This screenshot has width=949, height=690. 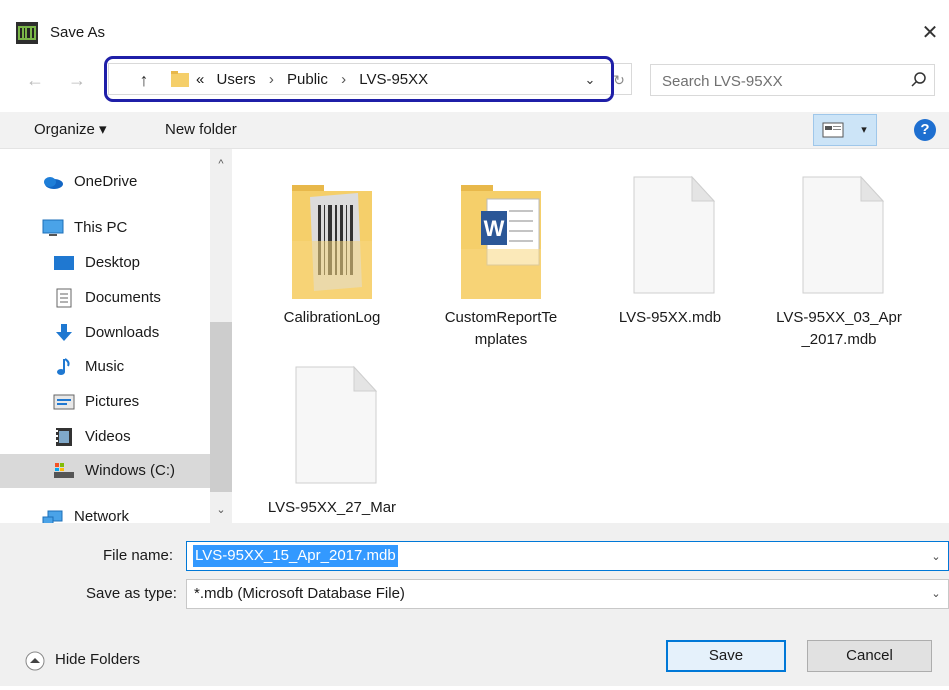 I want to click on sidebar-item-onedrive: OneDrive, so click(x=122, y=182).